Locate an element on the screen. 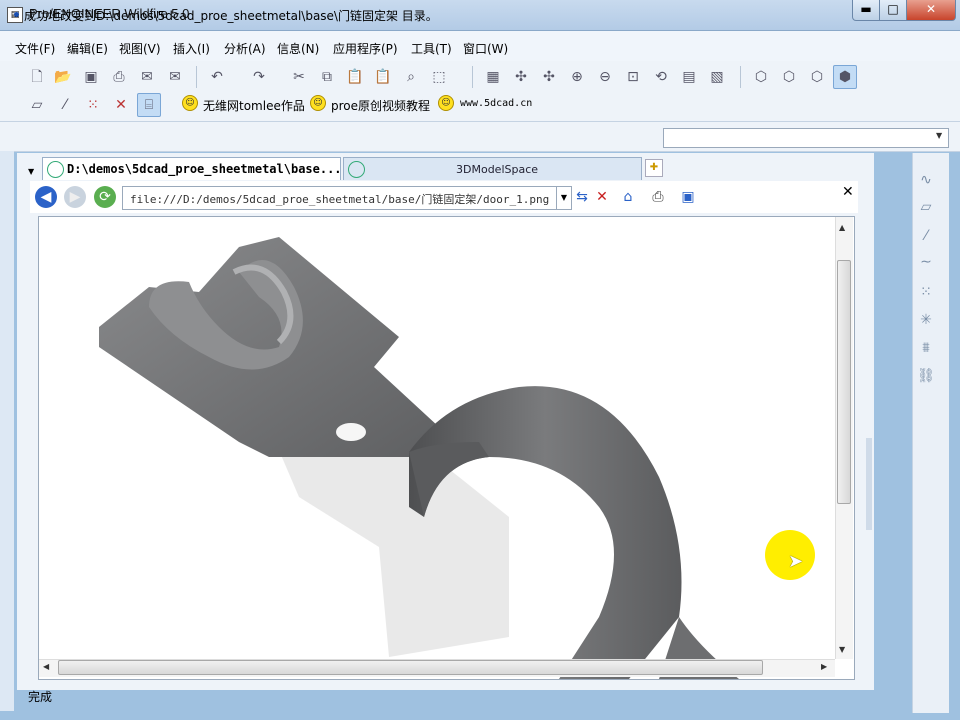 The width and height of the screenshot is (960, 720). view-manager-icon: ▤ is located at coordinates (689, 77).